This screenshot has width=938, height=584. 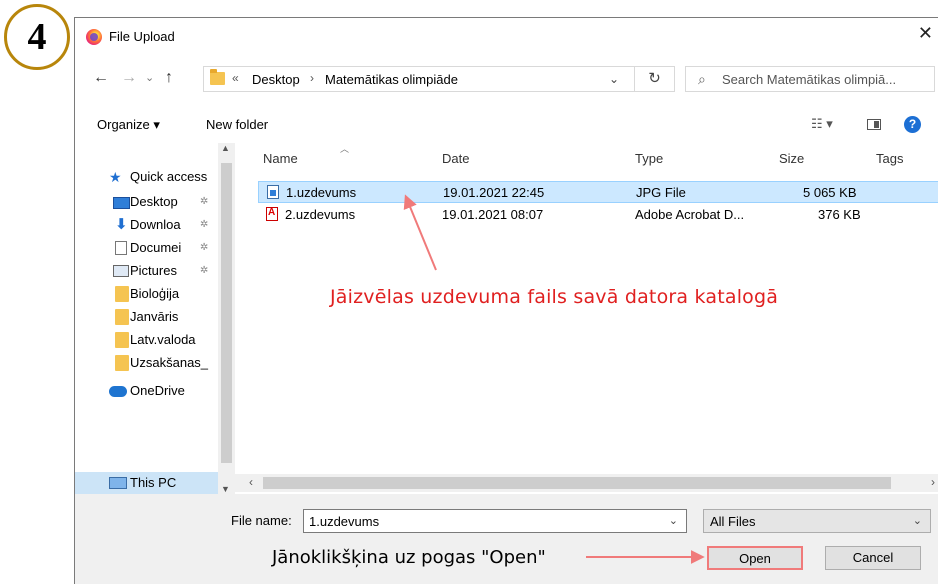 I want to click on file-name: 2.uzdevums, so click(x=320, y=214).